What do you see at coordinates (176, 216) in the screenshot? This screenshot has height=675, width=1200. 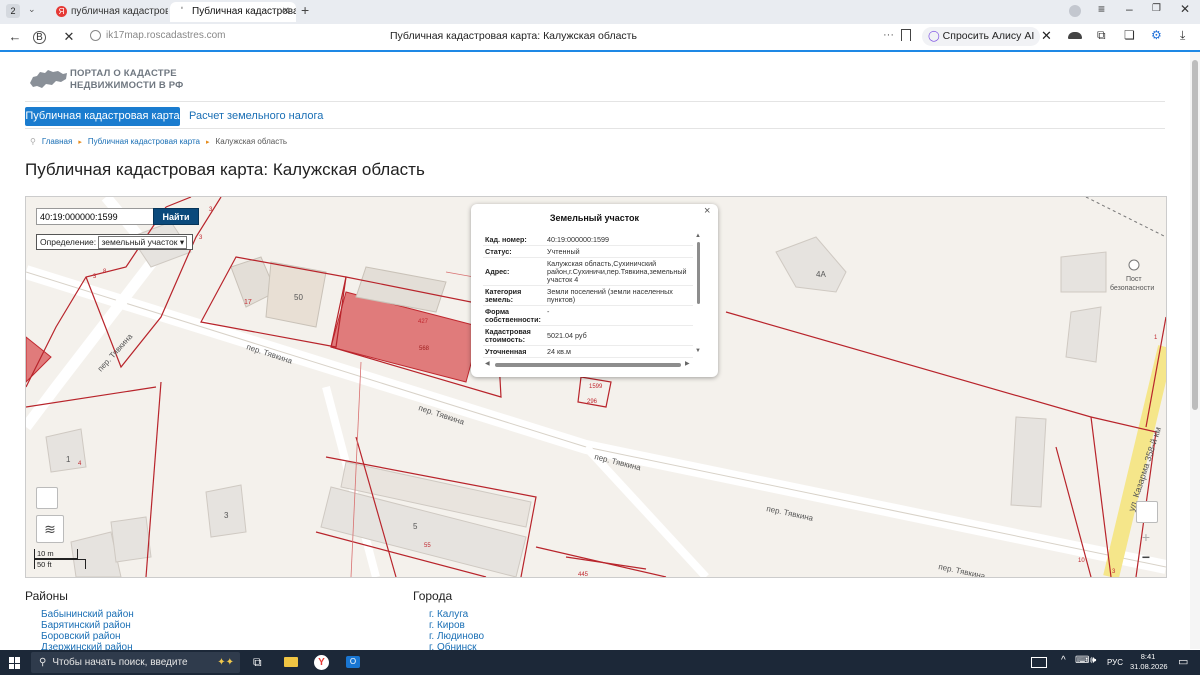 I see `find-button: Найти` at bounding box center [176, 216].